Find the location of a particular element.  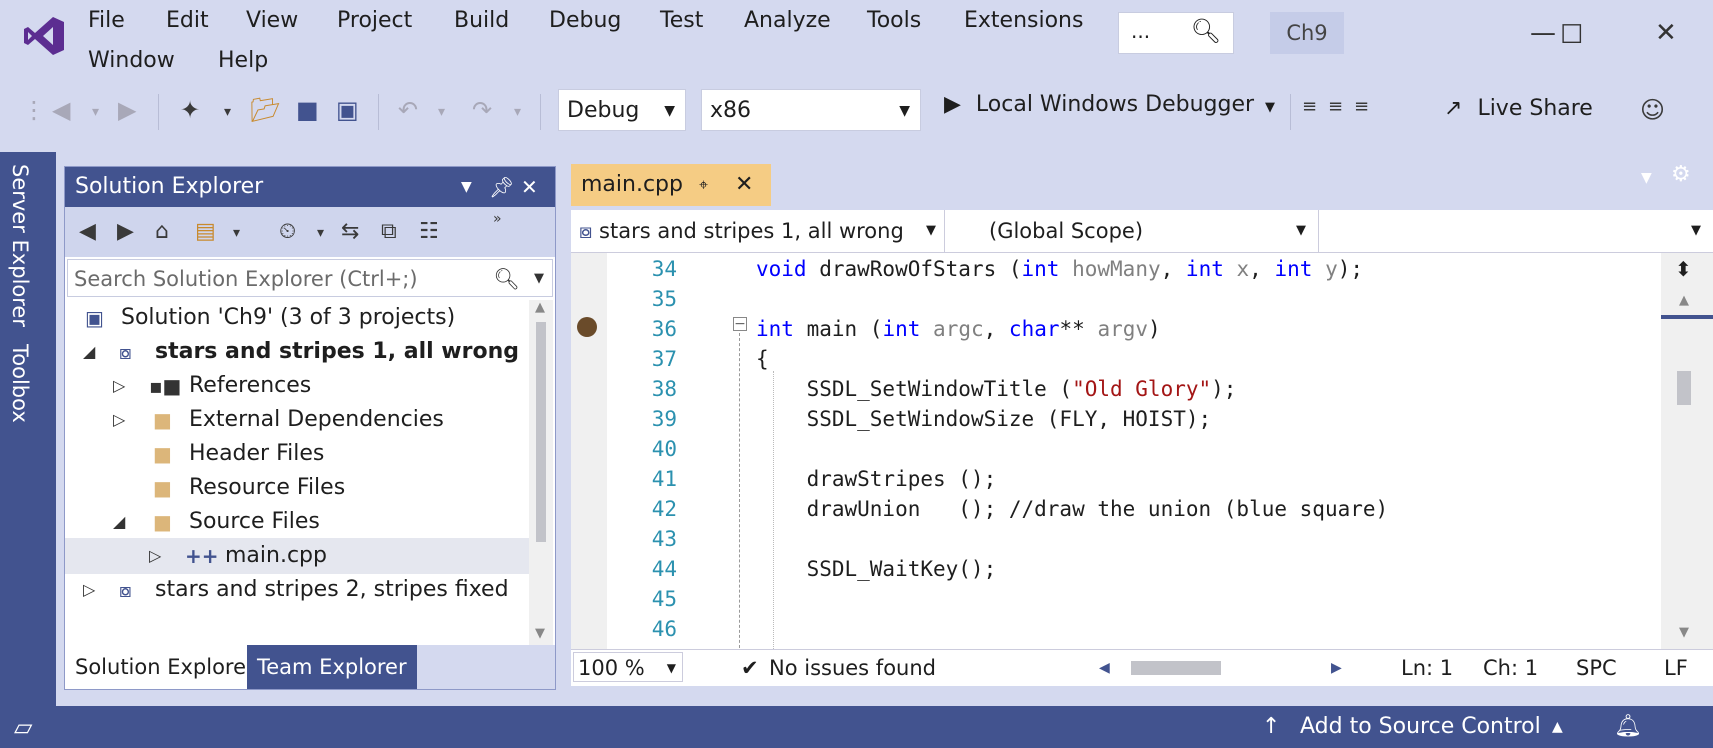

split-view-icon: ⬍ is located at coordinates (1683, 269).